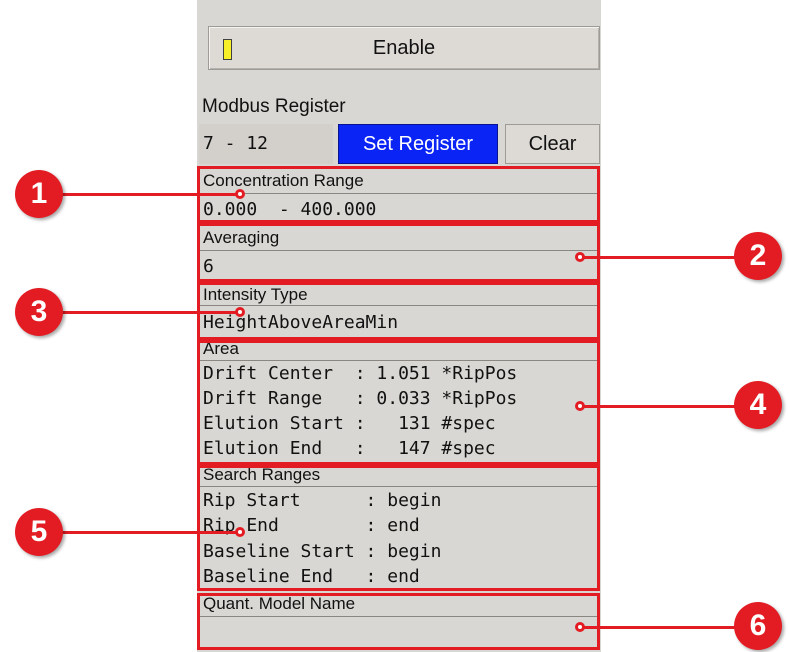 The width and height of the screenshot is (790, 652). I want to click on callout-badge-3: 3, so click(39, 312).